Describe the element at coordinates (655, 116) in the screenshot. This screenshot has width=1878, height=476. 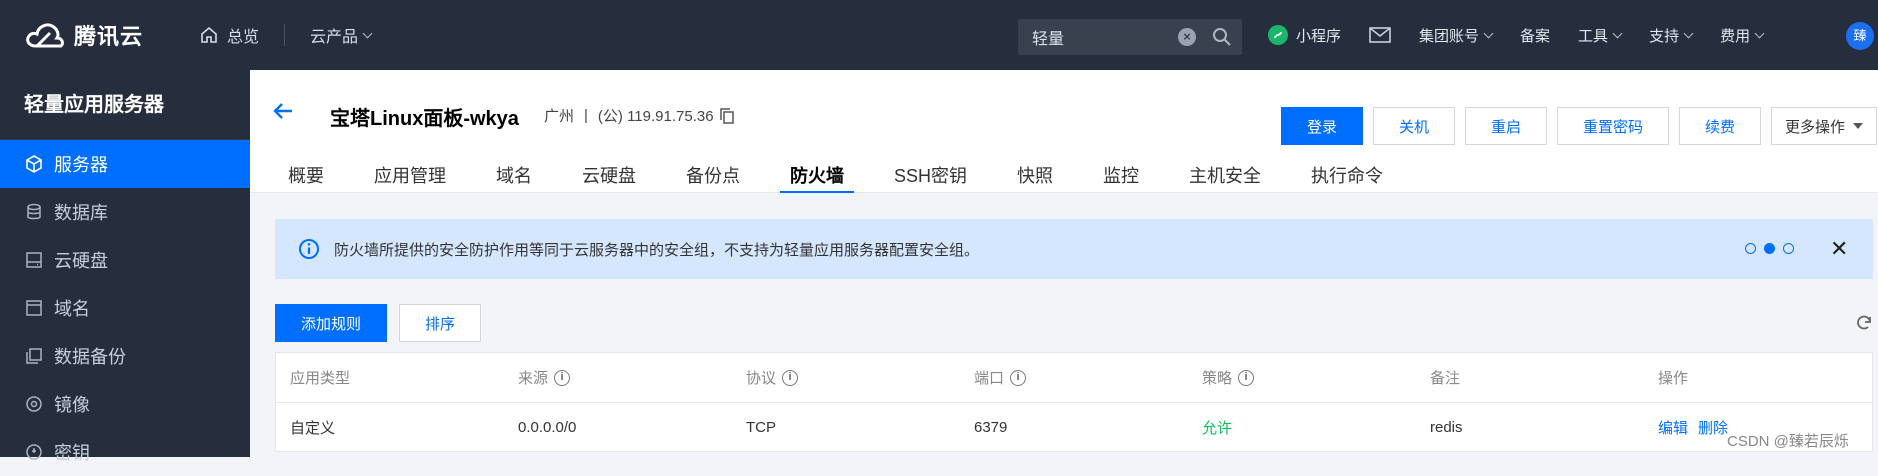
I see `instance-ip: (公) 119.91.75.36` at that location.